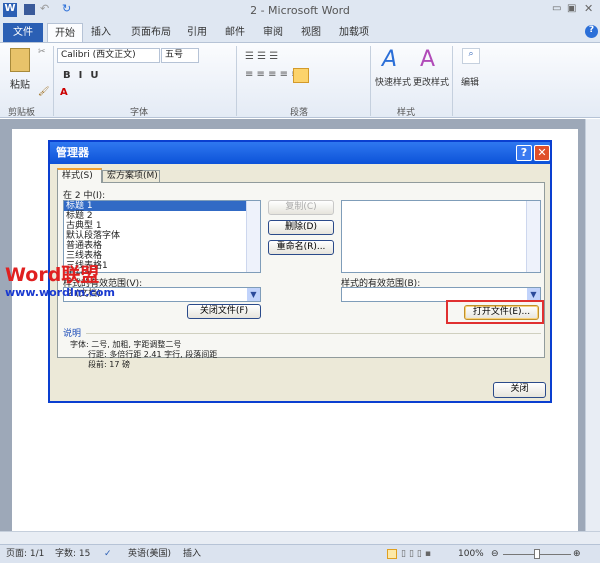  I want to click on title-bar: W ↶ ↻ 2 - Microsoft Word ▭ ▣ ✕, so click(300, 10).